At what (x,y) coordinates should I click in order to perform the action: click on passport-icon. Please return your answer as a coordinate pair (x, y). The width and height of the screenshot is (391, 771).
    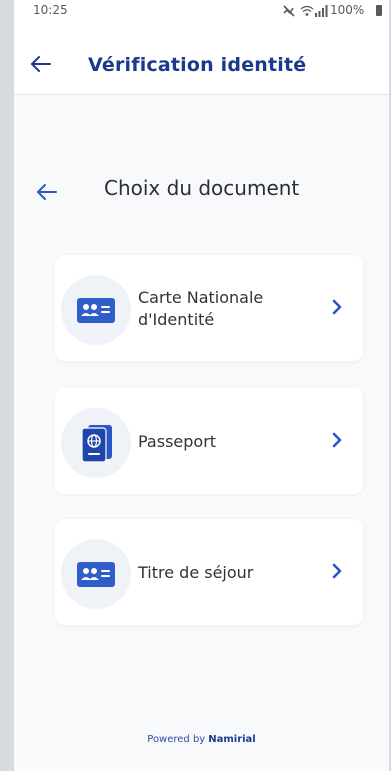
    Looking at the image, I should click on (96, 444).